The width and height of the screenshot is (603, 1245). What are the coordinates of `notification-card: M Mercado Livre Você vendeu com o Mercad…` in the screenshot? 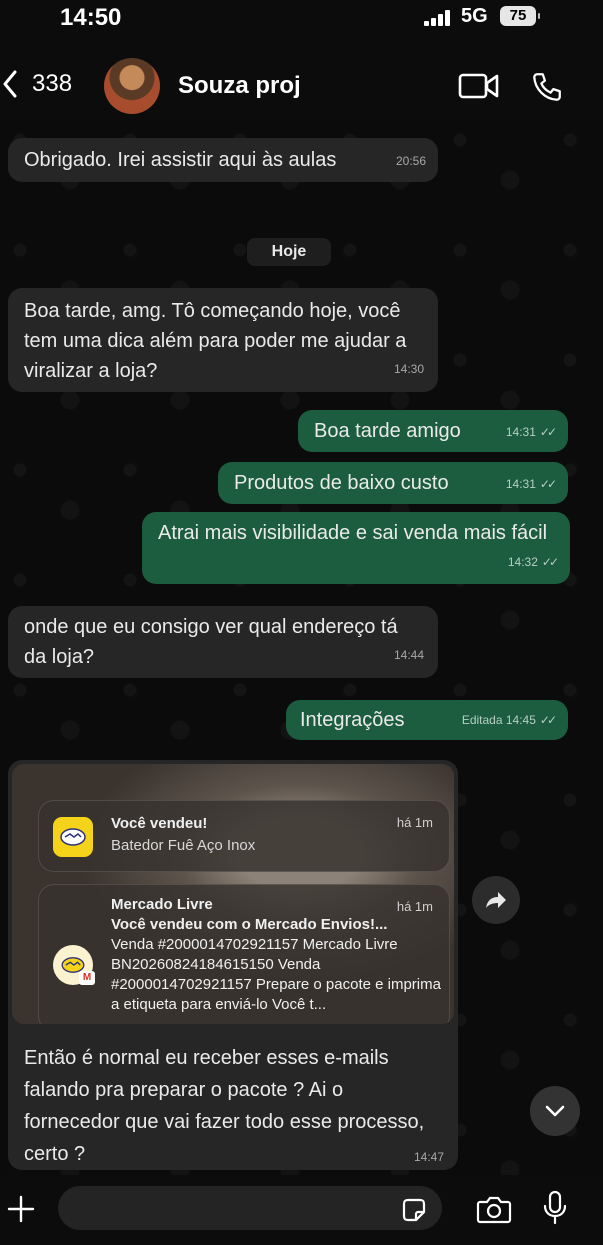 It's located at (244, 954).